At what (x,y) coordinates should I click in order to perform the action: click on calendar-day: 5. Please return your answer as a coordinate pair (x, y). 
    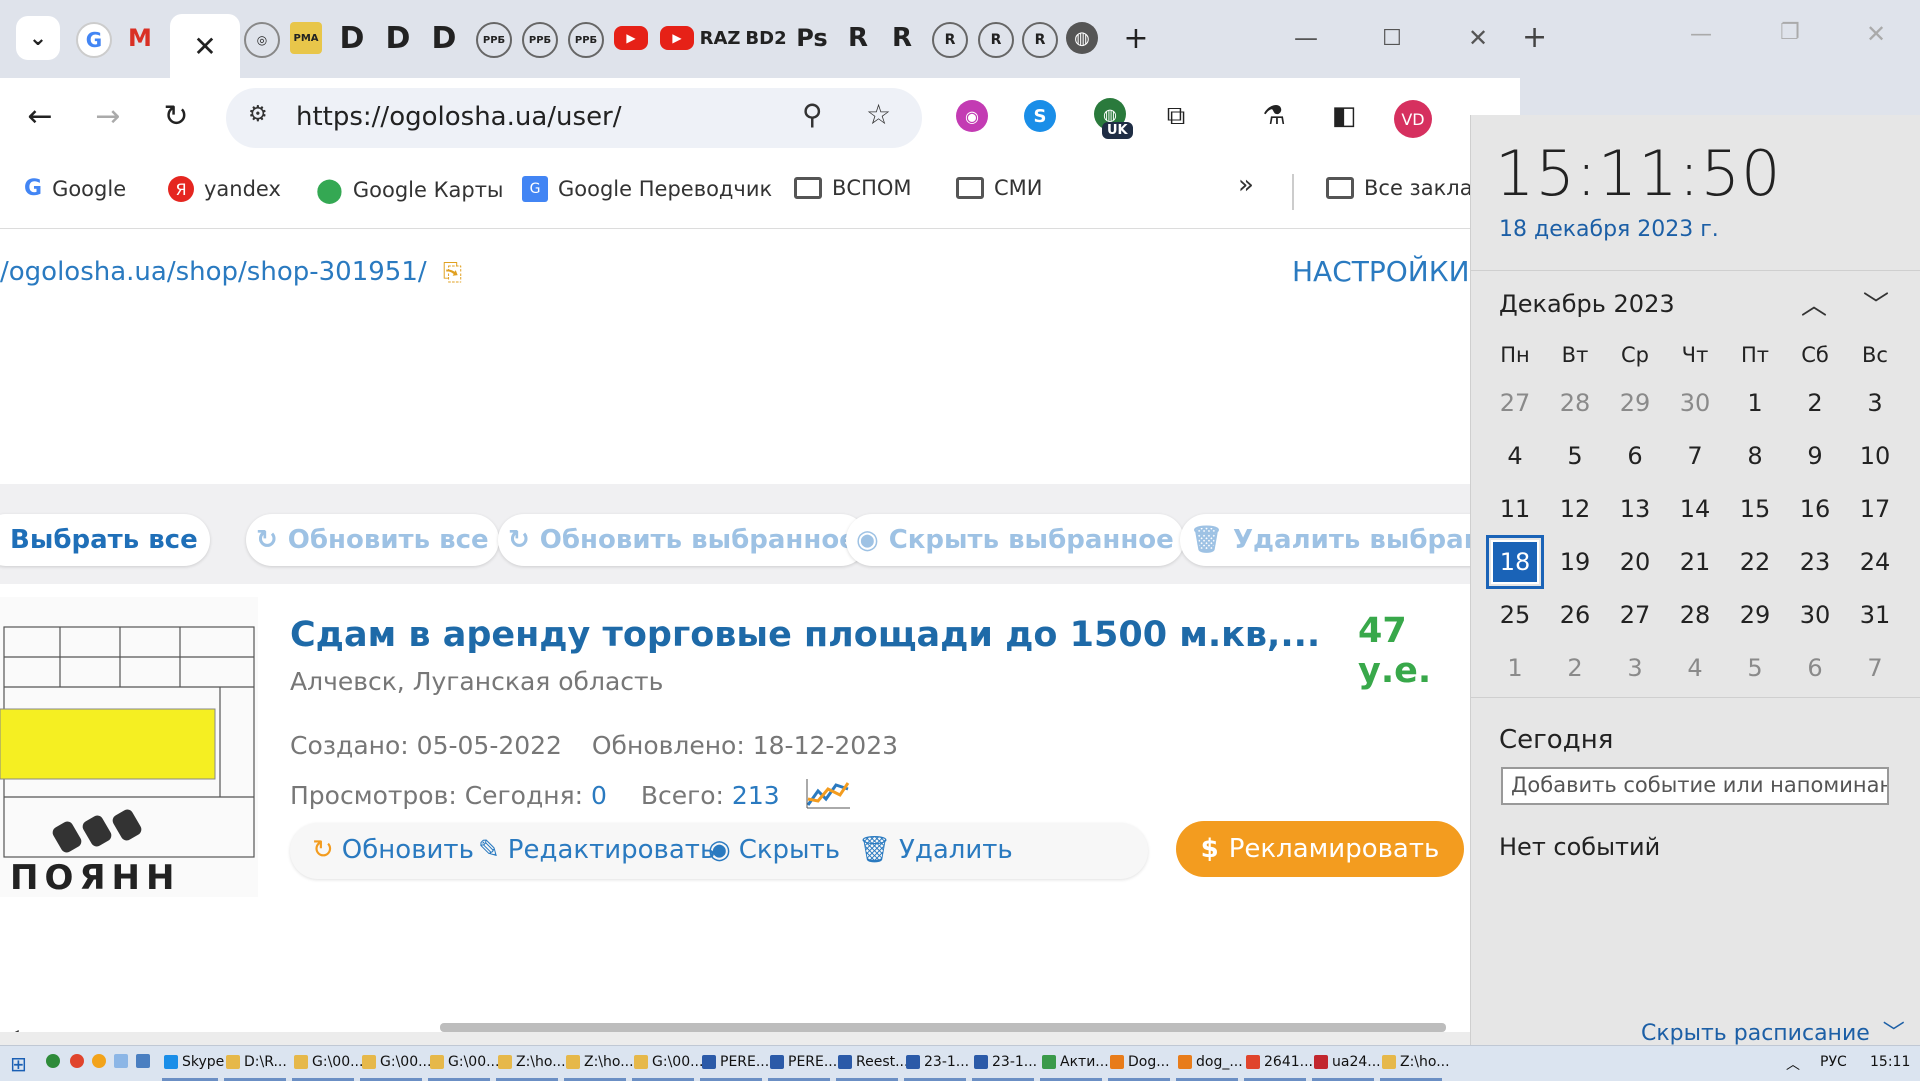
    Looking at the image, I should click on (1755, 668).